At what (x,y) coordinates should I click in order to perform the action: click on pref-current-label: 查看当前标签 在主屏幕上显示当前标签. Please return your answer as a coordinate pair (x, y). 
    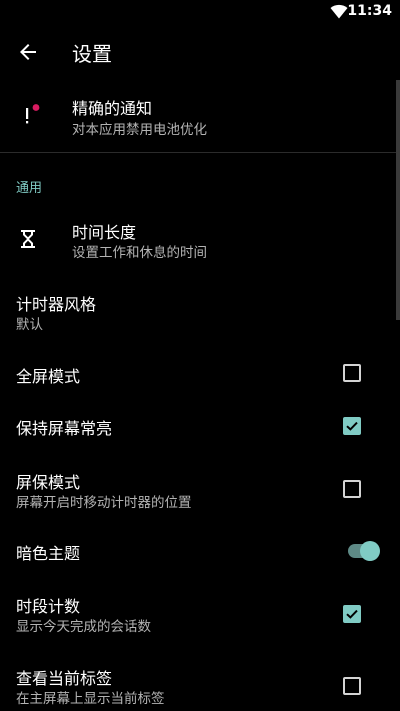
    Looking at the image, I should click on (200, 684).